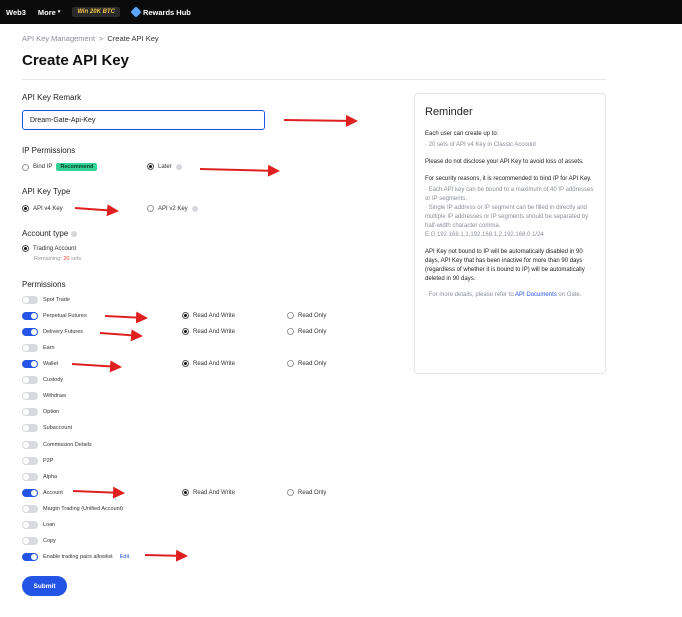 The width and height of the screenshot is (682, 617). Describe the element at coordinates (54, 396) in the screenshot. I see `permission-label: Withdraw` at that location.